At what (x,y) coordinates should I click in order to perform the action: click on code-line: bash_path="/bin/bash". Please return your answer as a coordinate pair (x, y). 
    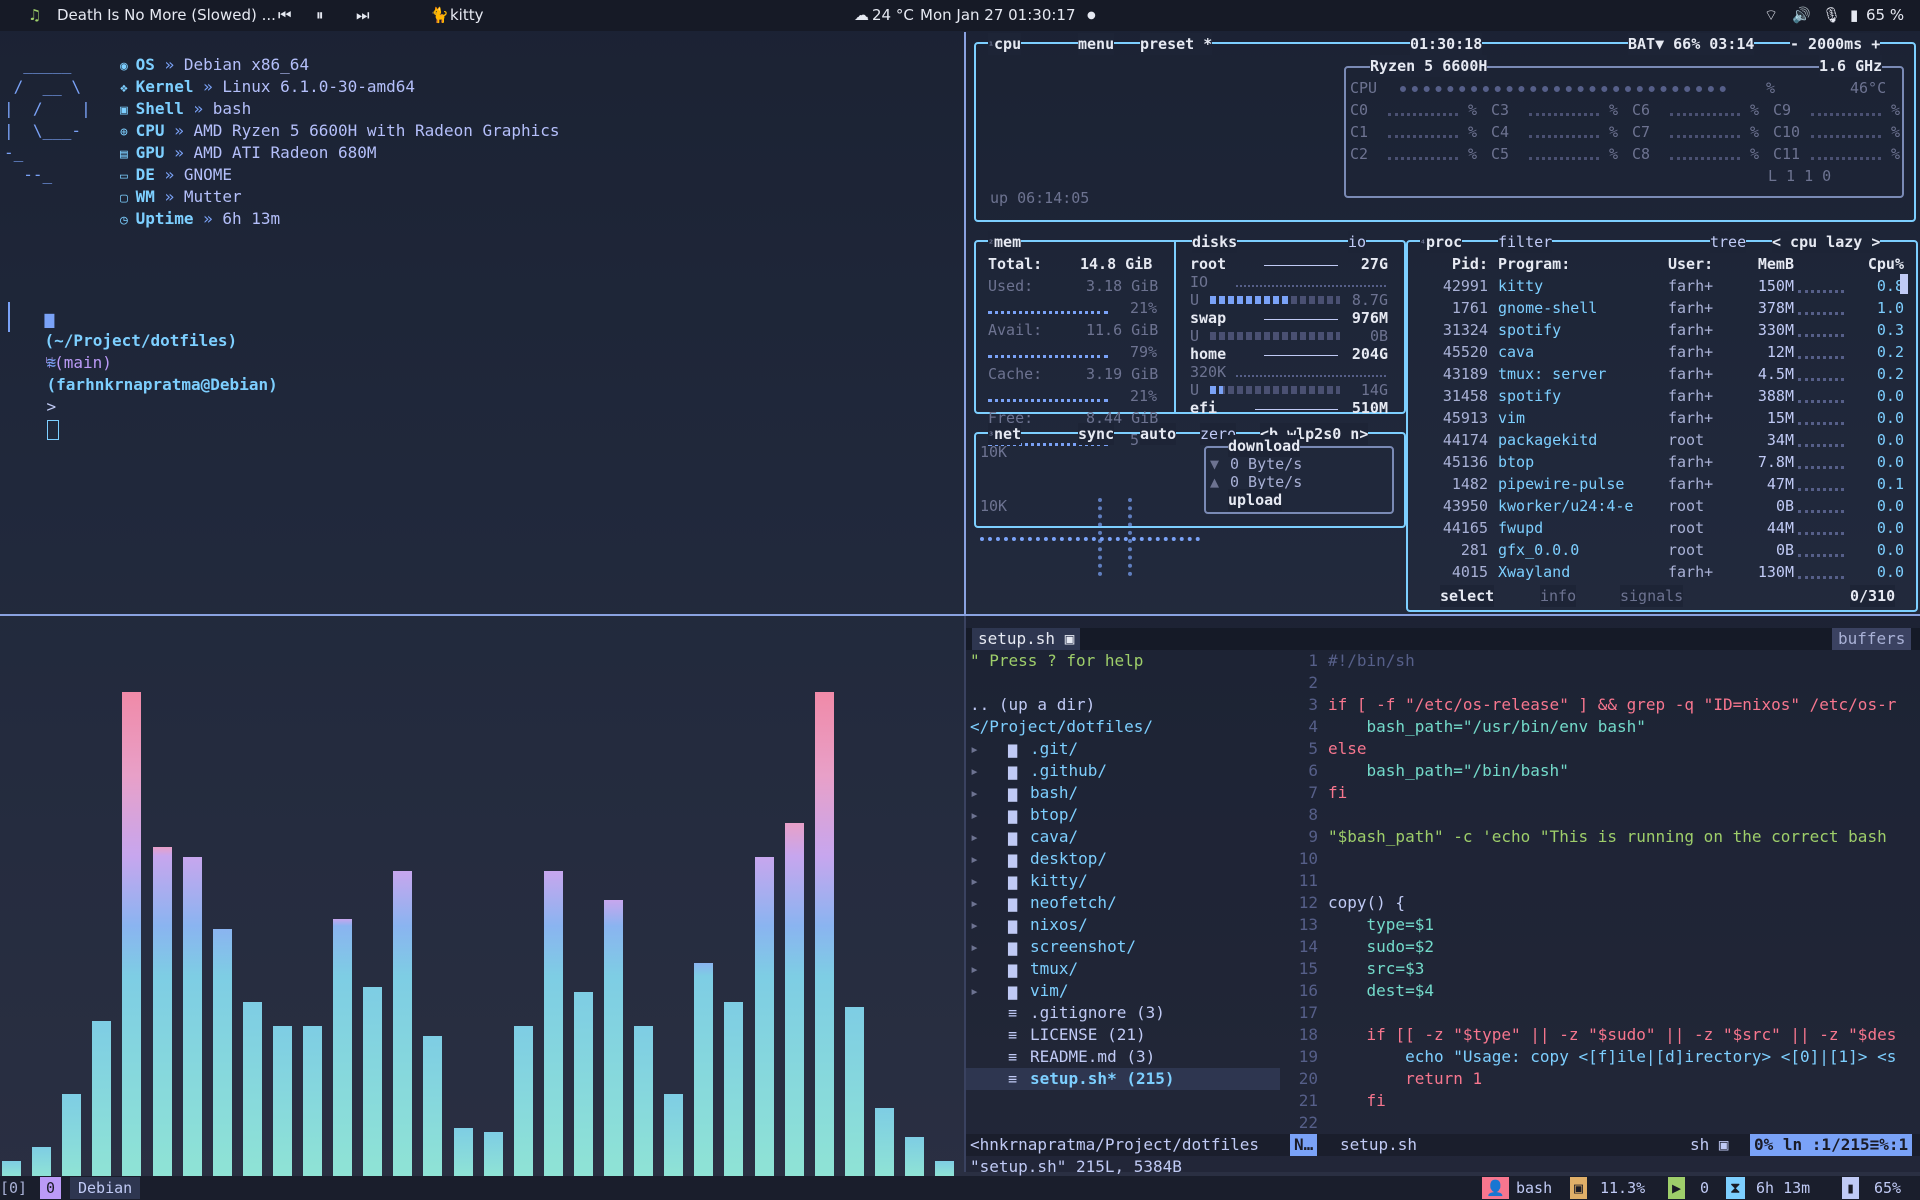
    Looking at the image, I should click on (1623, 771).